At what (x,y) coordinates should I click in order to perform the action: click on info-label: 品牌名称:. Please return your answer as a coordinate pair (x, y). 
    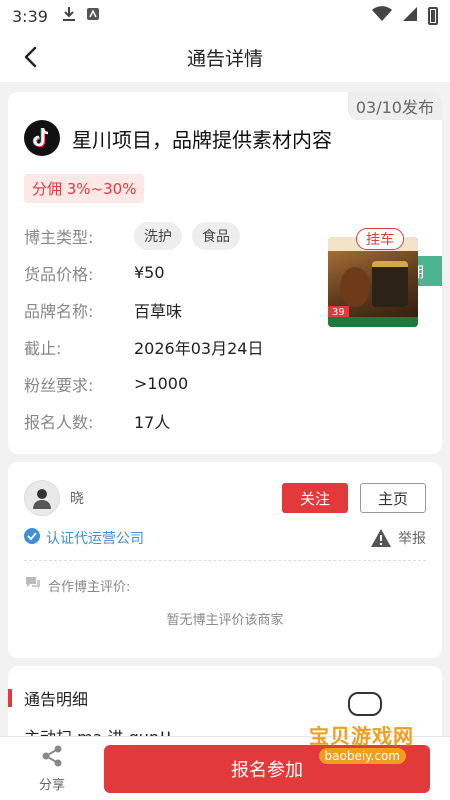
    Looking at the image, I should click on (59, 311).